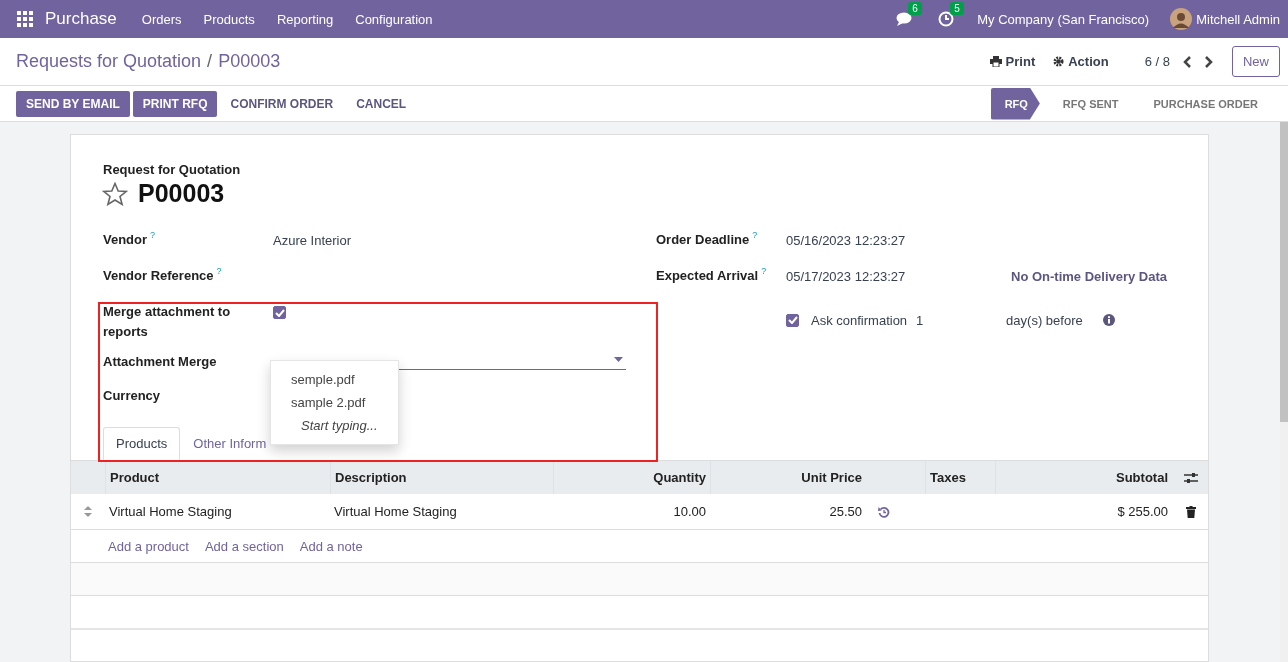  What do you see at coordinates (217, 477) in the screenshot?
I see `column-header: Product` at bounding box center [217, 477].